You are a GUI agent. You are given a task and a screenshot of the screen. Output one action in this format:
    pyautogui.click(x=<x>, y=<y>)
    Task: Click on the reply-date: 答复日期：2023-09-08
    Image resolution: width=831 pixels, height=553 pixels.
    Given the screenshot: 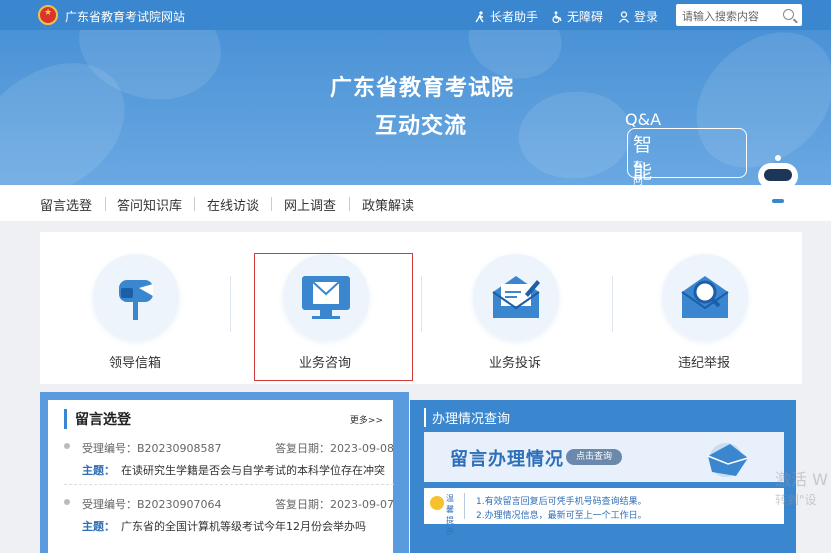 What is the action you would take?
    pyautogui.click(x=334, y=448)
    